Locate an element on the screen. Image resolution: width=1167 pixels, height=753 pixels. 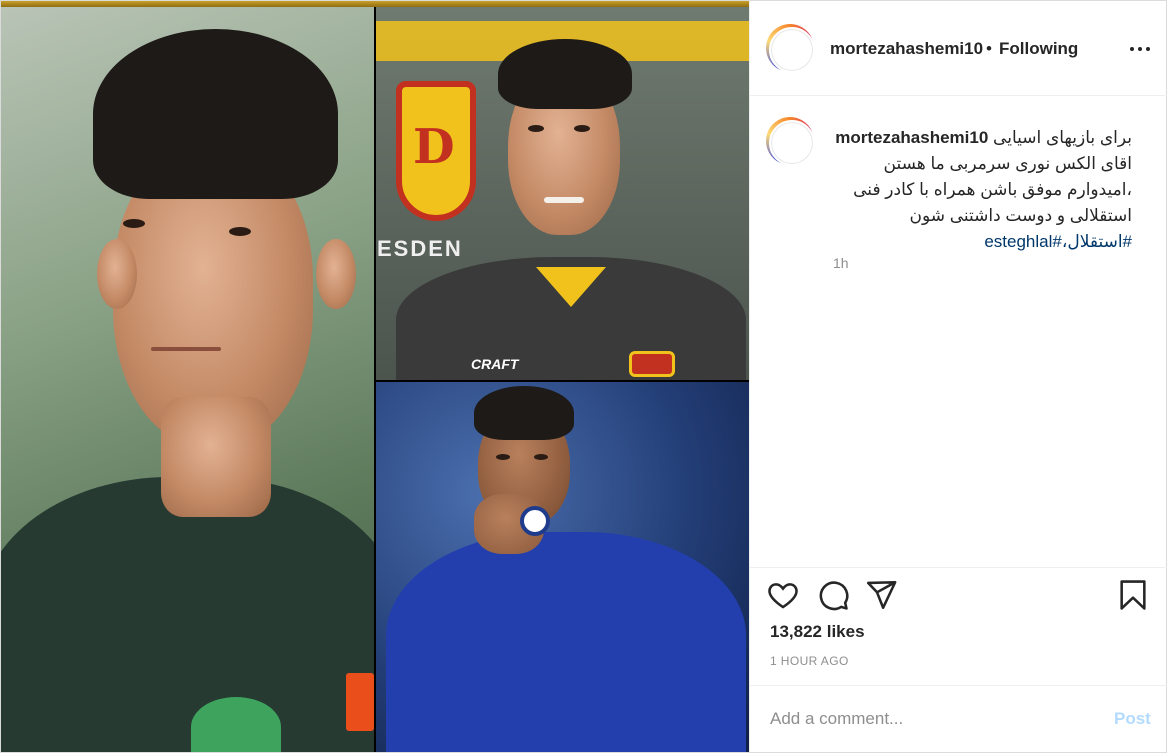
share-icon is located at coordinates (881, 595).